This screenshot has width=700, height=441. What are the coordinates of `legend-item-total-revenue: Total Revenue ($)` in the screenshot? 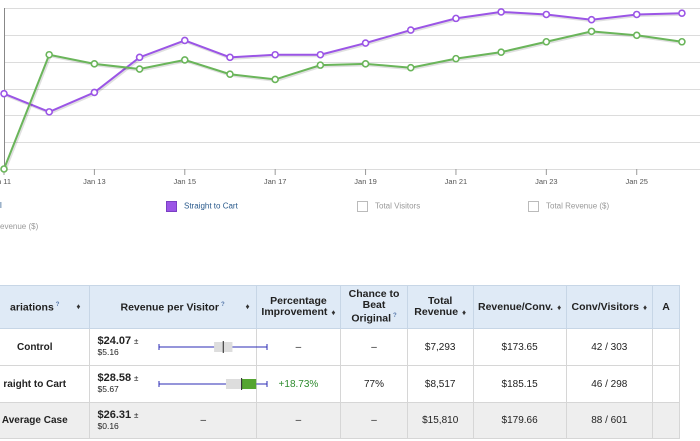 It's located at (568, 206).